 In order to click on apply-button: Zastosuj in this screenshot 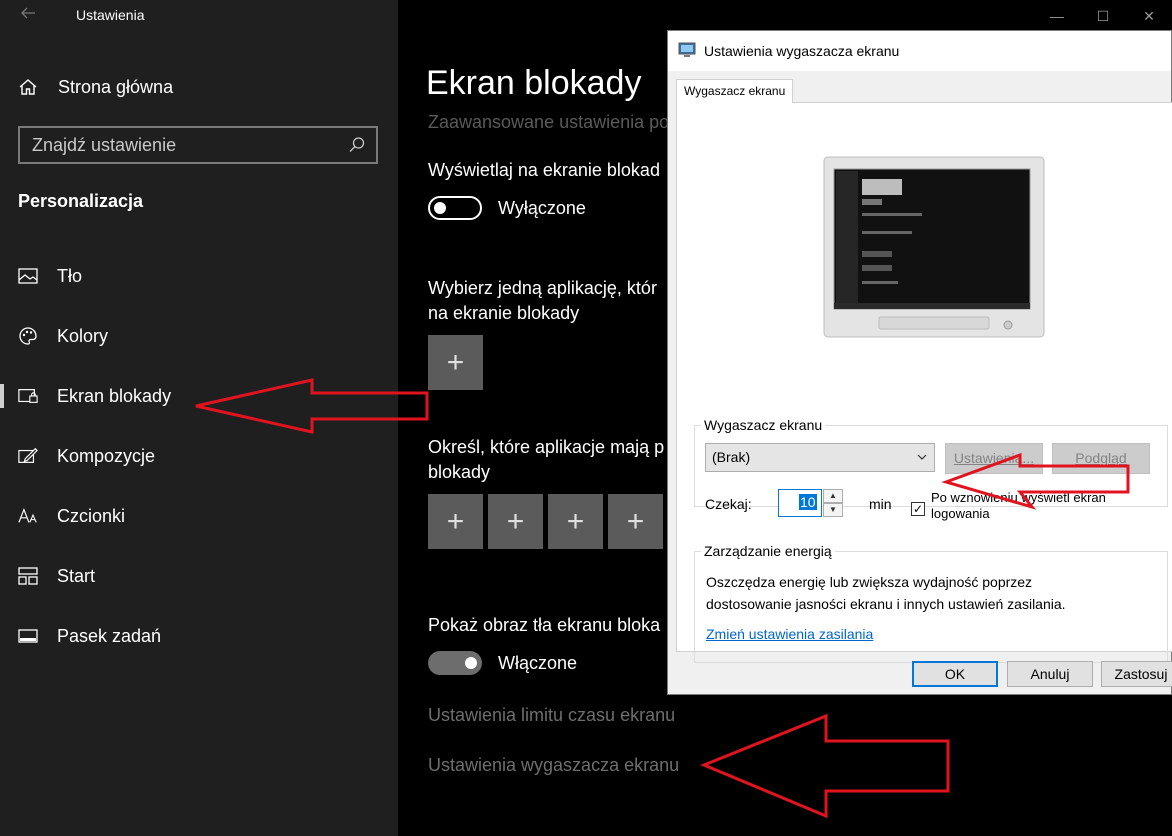, I will do `click(1136, 674)`.